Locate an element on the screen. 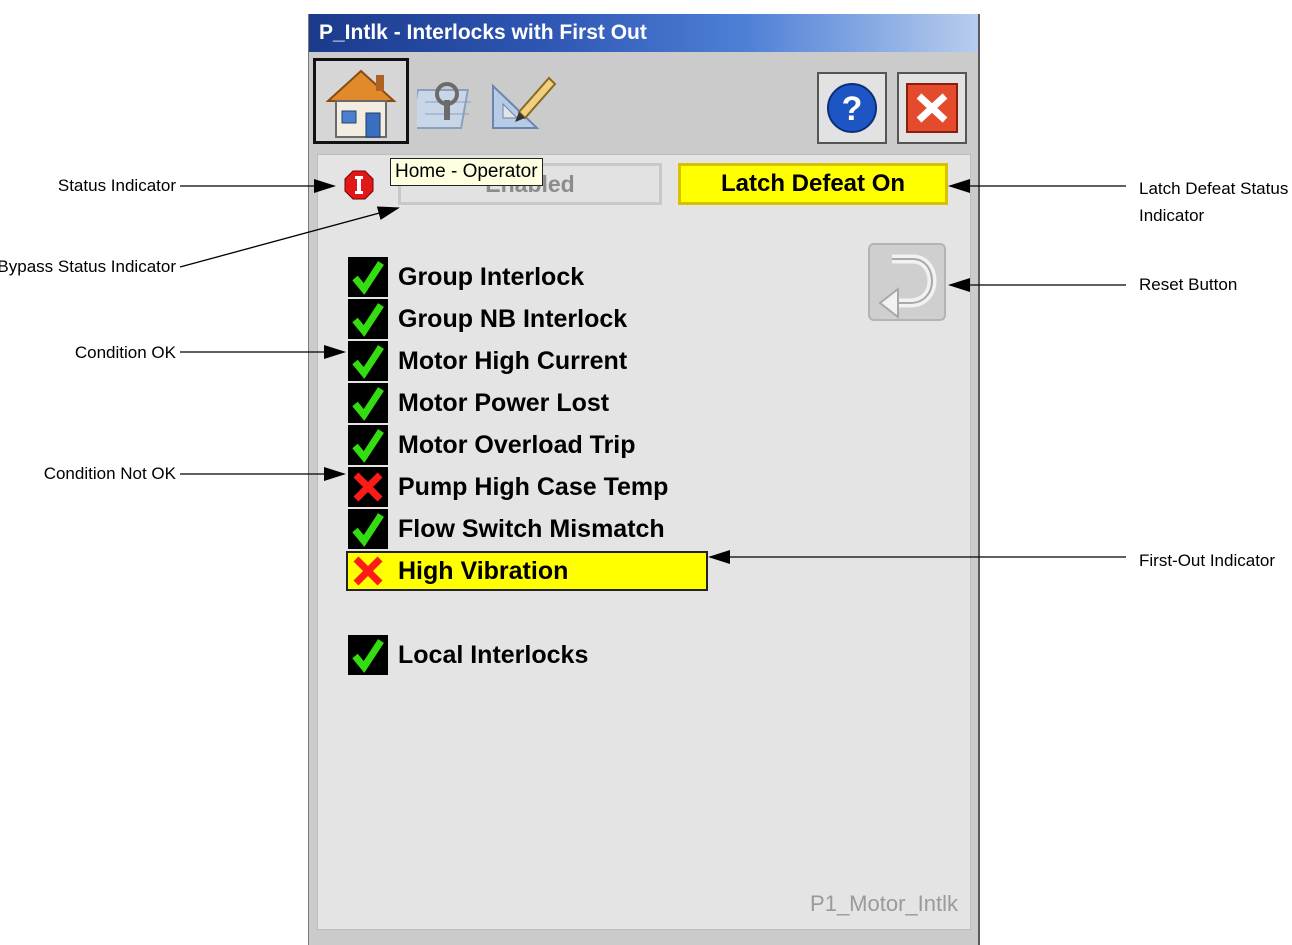  help-icon: ? is located at coordinates (852, 108).